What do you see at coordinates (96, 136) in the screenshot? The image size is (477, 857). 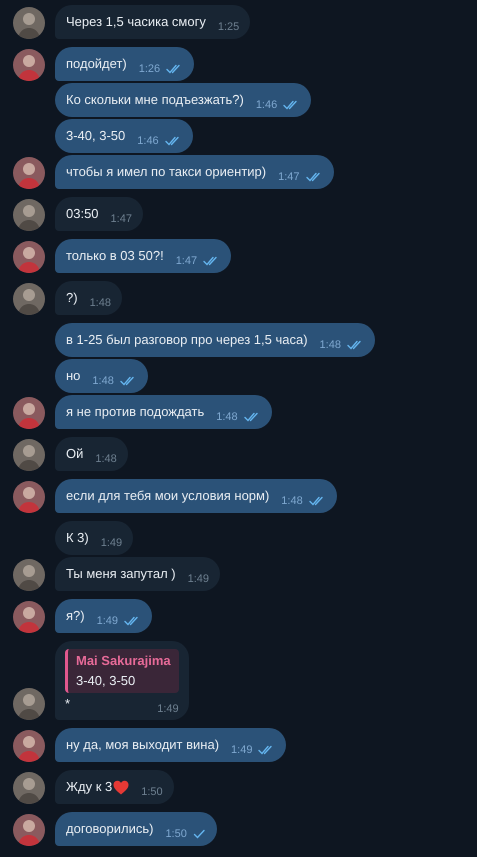 I see `message-text: 3-40, 3-50` at bounding box center [96, 136].